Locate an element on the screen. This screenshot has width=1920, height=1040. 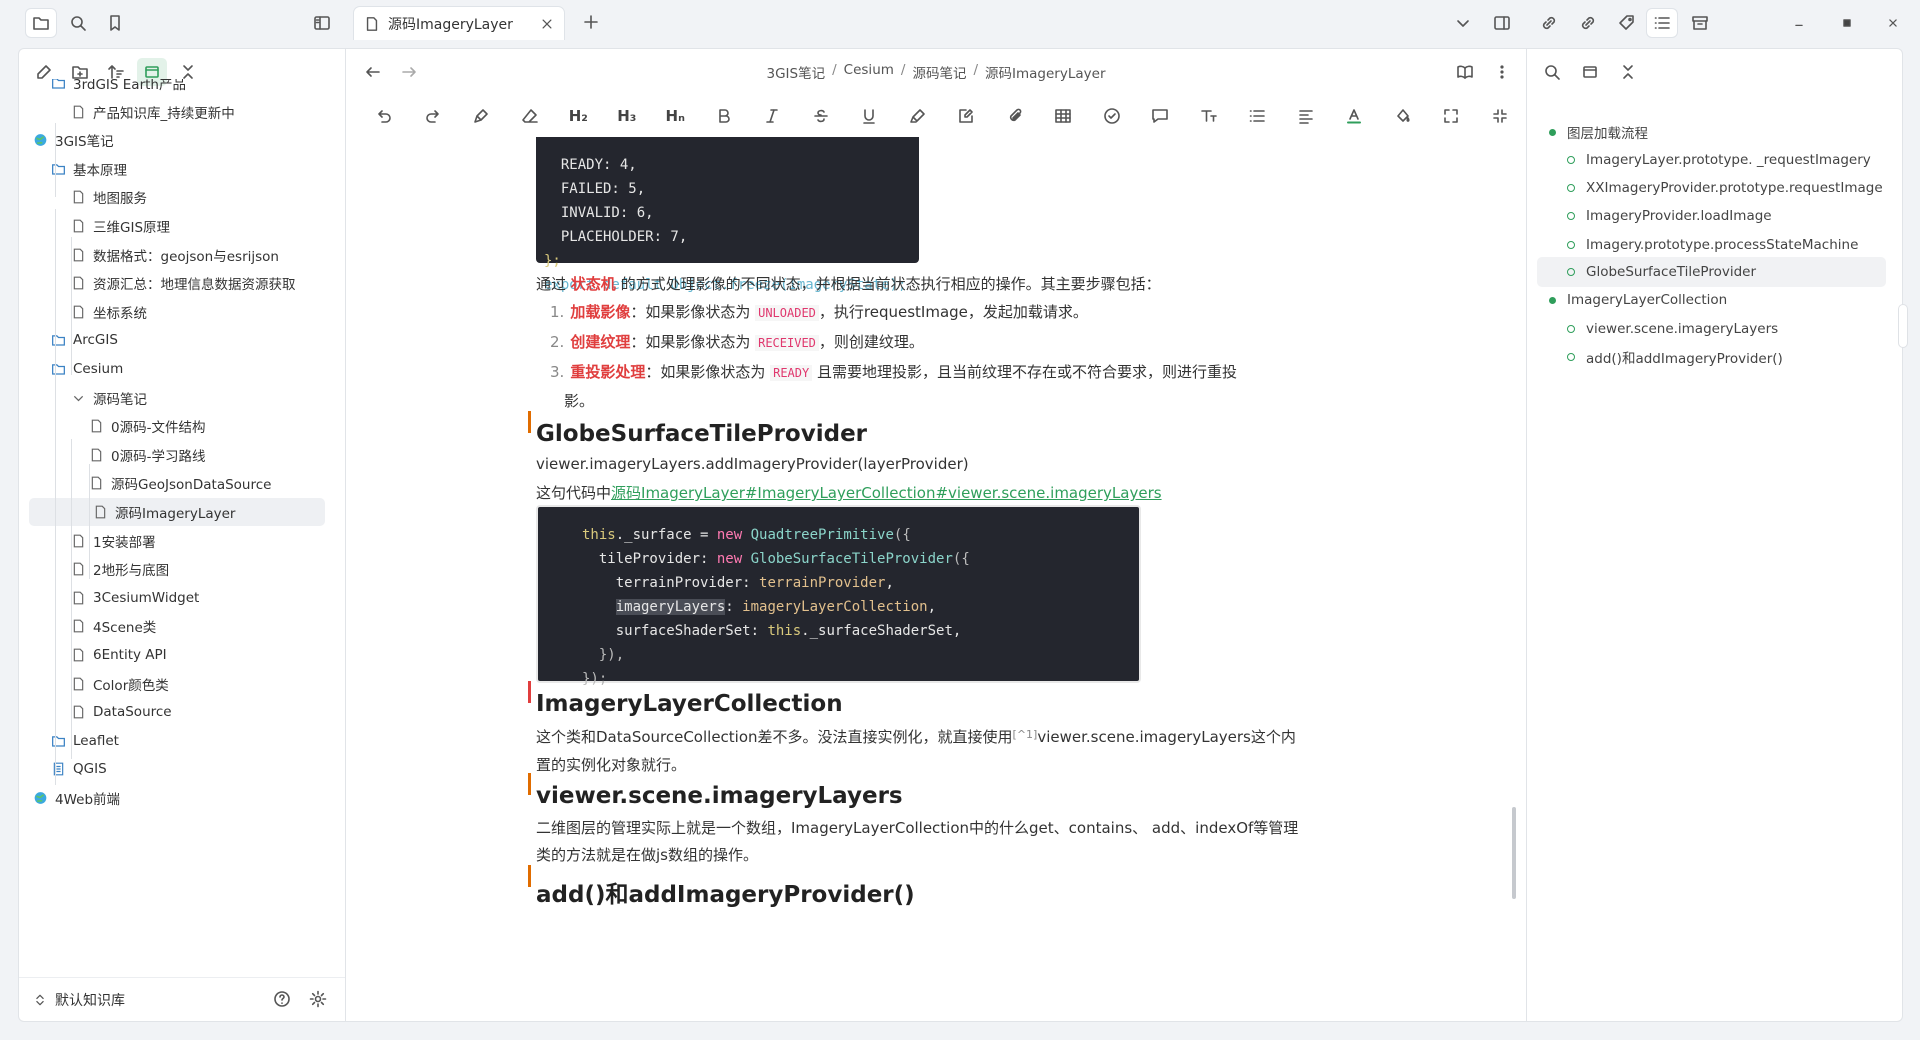
outgoing-links-button is located at coordinates (1588, 23).